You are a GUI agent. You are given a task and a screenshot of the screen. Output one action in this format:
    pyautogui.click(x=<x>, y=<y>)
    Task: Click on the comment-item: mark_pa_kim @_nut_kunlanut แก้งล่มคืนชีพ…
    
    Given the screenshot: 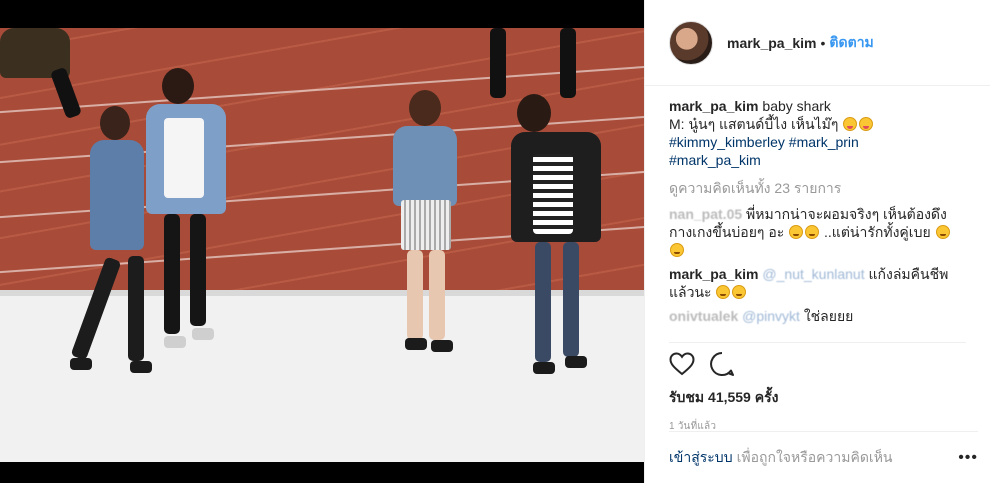 What is the action you would take?
    pyautogui.click(x=821, y=283)
    